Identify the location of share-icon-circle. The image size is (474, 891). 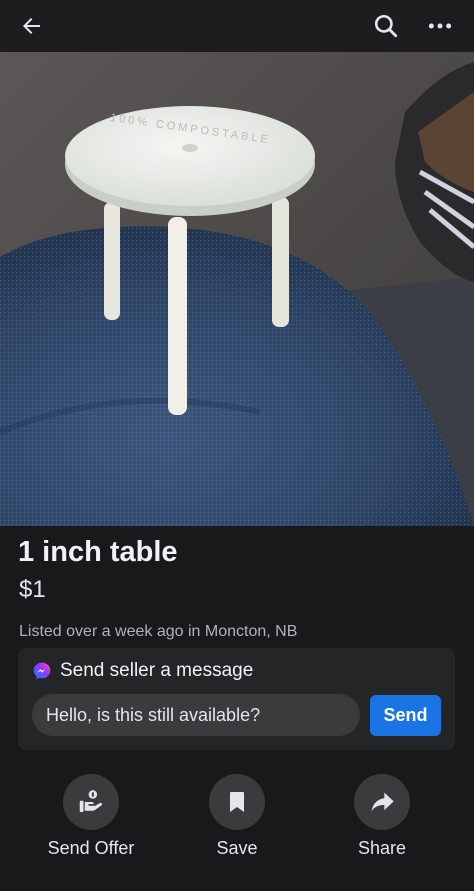
(382, 802).